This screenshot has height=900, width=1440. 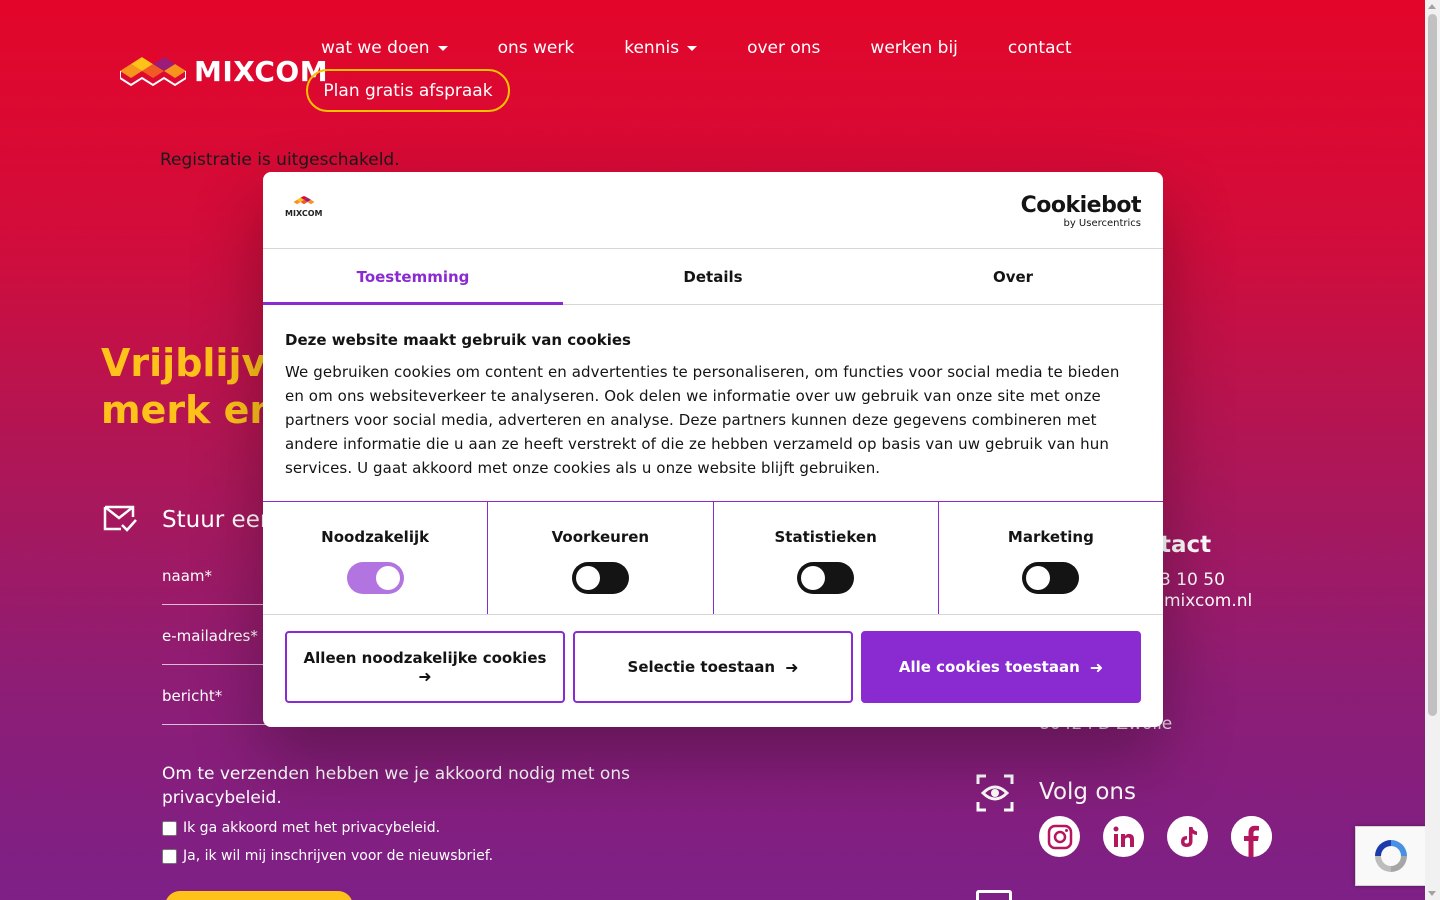 What do you see at coordinates (413, 277) in the screenshot?
I see `tab-toestemming: Toestemming` at bounding box center [413, 277].